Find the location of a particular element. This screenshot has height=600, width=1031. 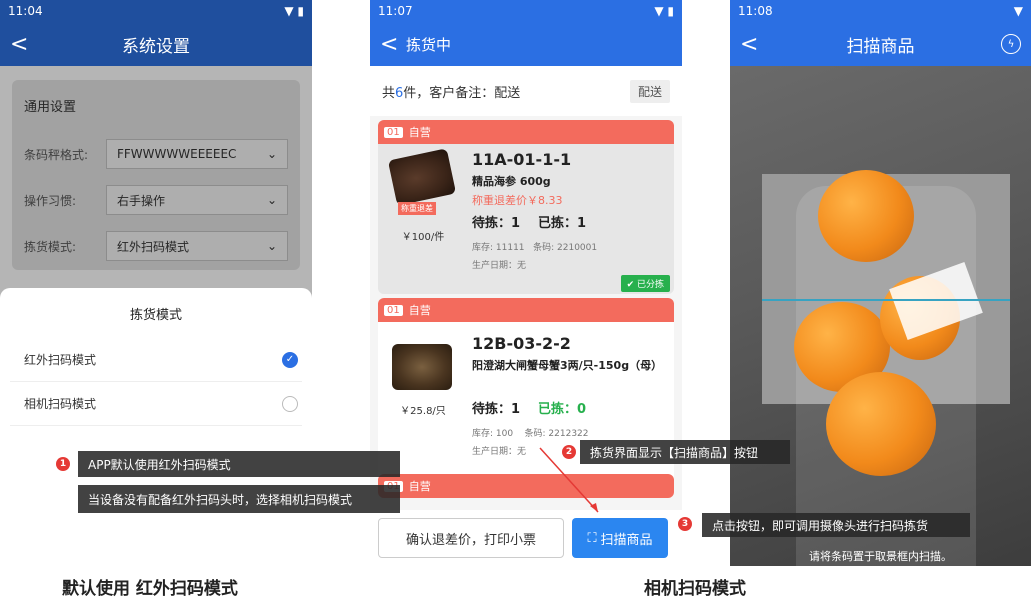

callout-2: 拣货界面显示【扫描商品】按钮 is located at coordinates (685, 452).